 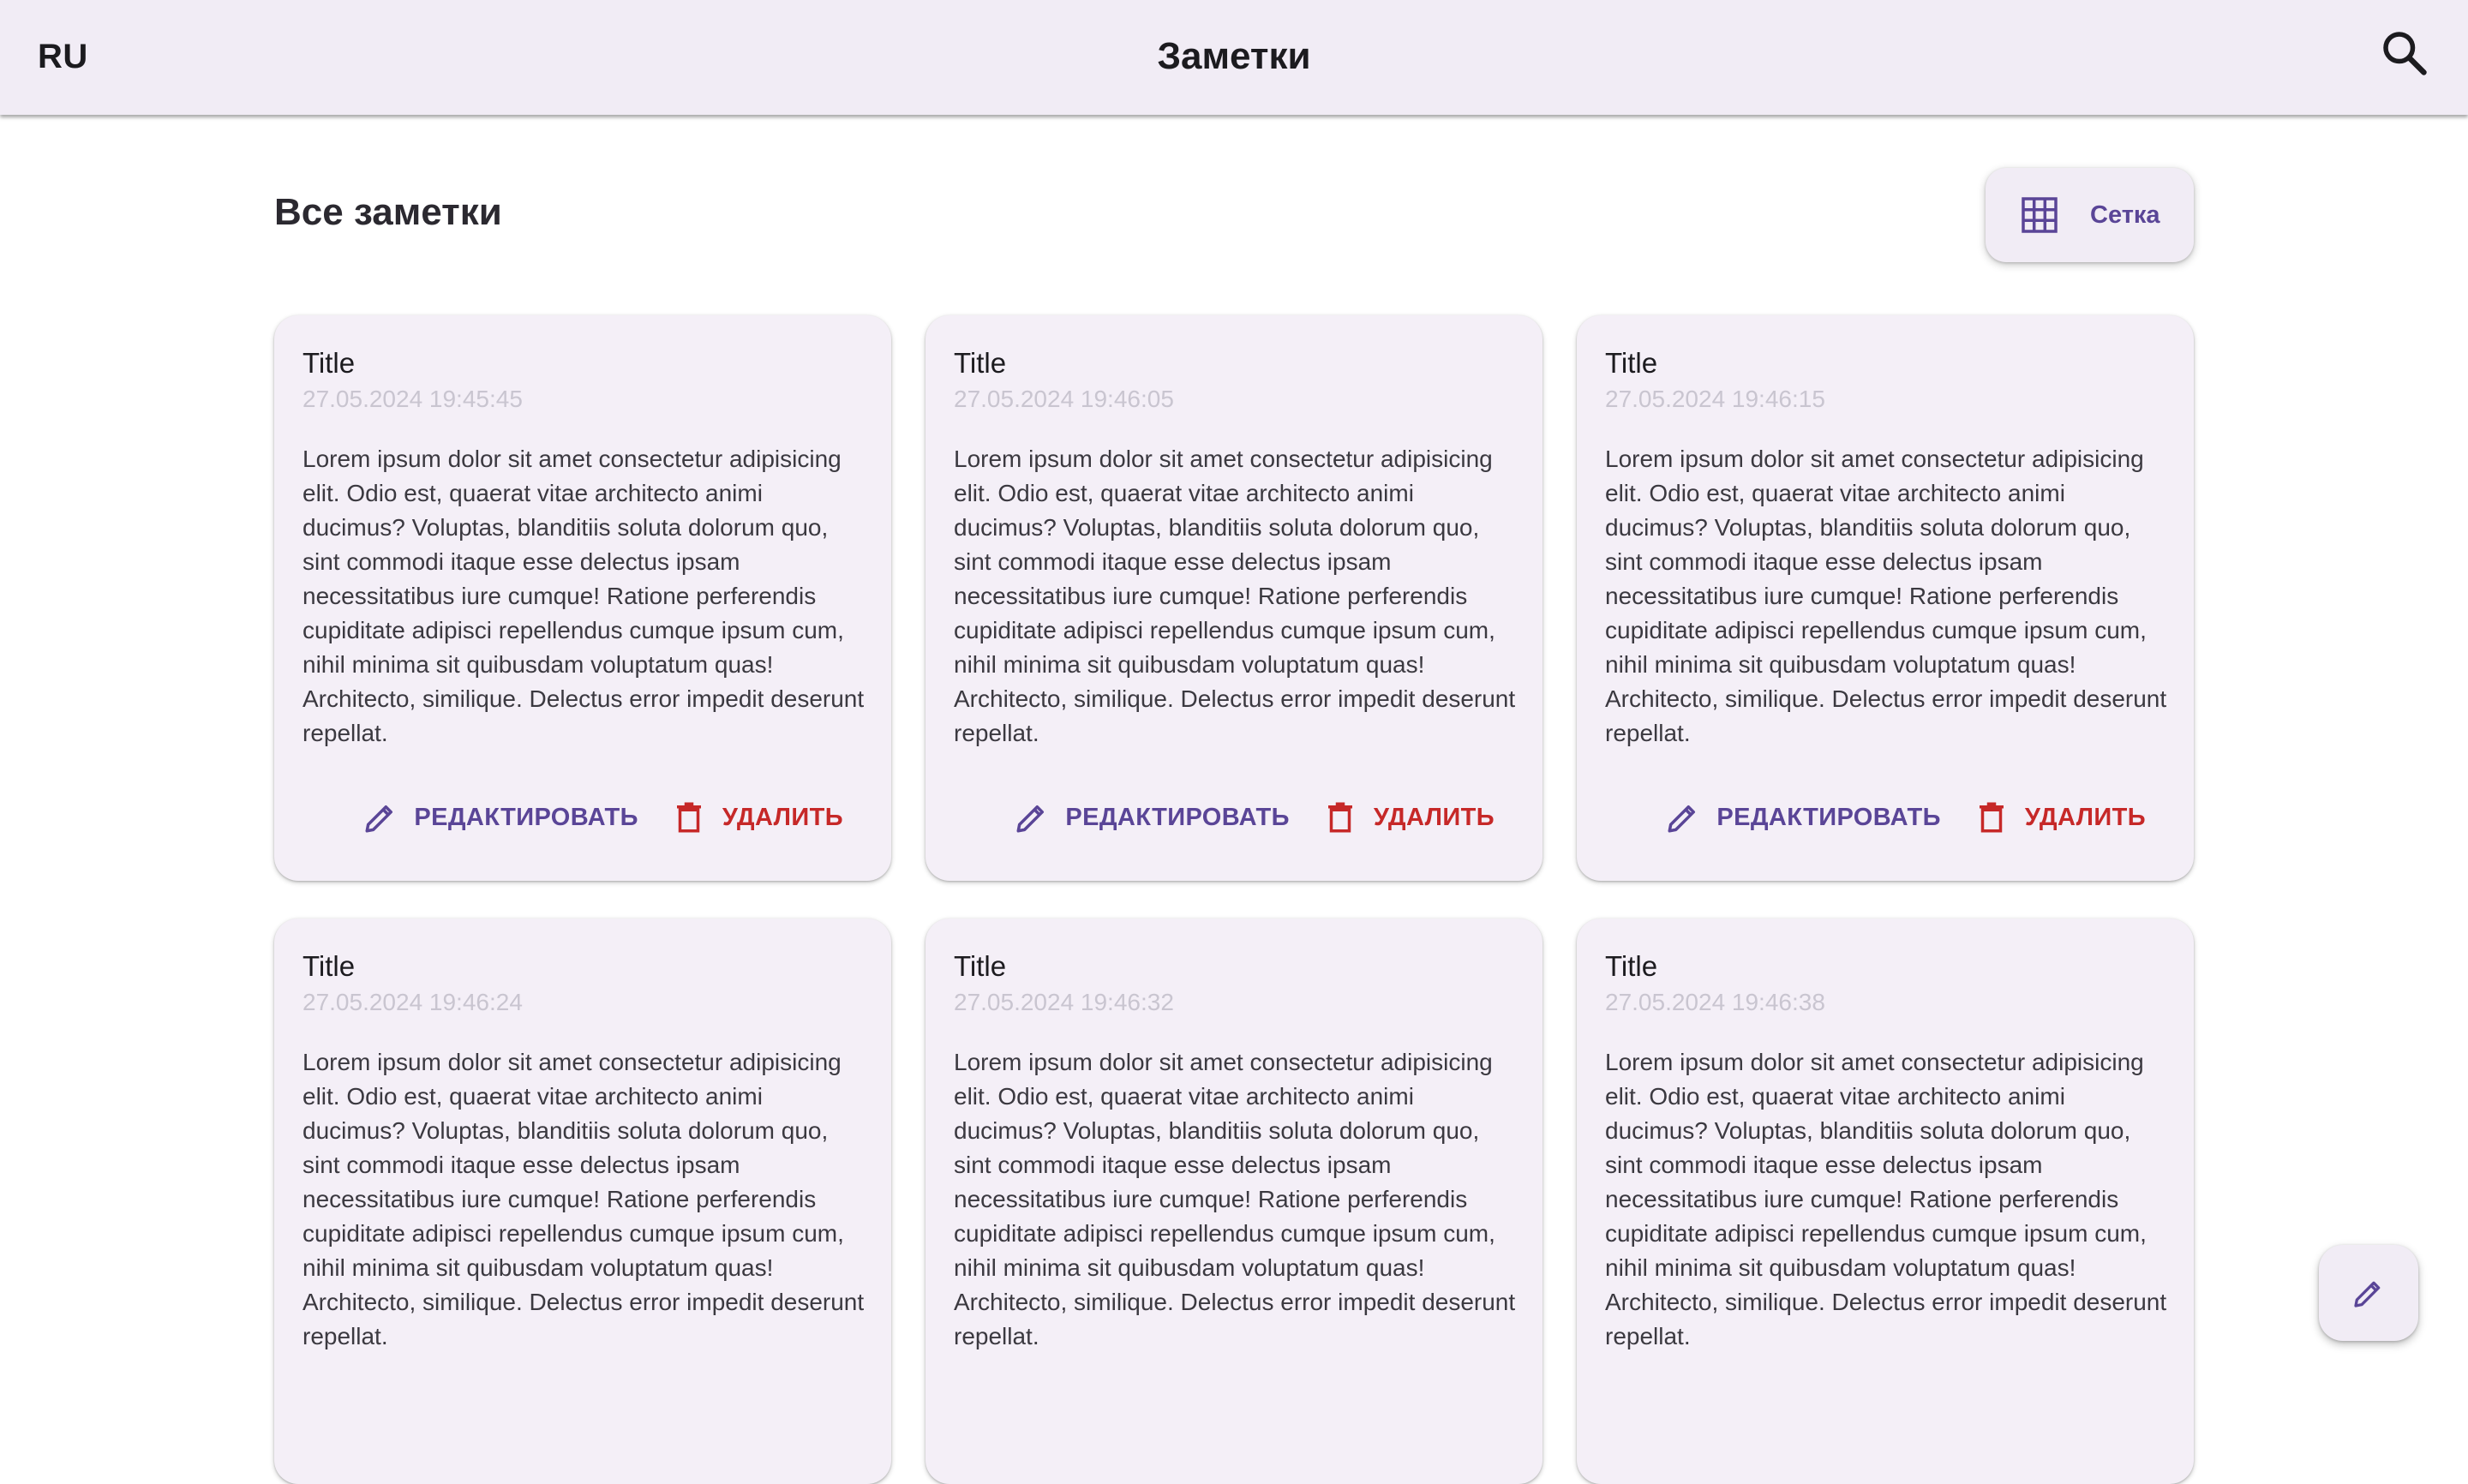 I want to click on note-date: 27.05.2024 19:46:05, so click(x=1064, y=399).